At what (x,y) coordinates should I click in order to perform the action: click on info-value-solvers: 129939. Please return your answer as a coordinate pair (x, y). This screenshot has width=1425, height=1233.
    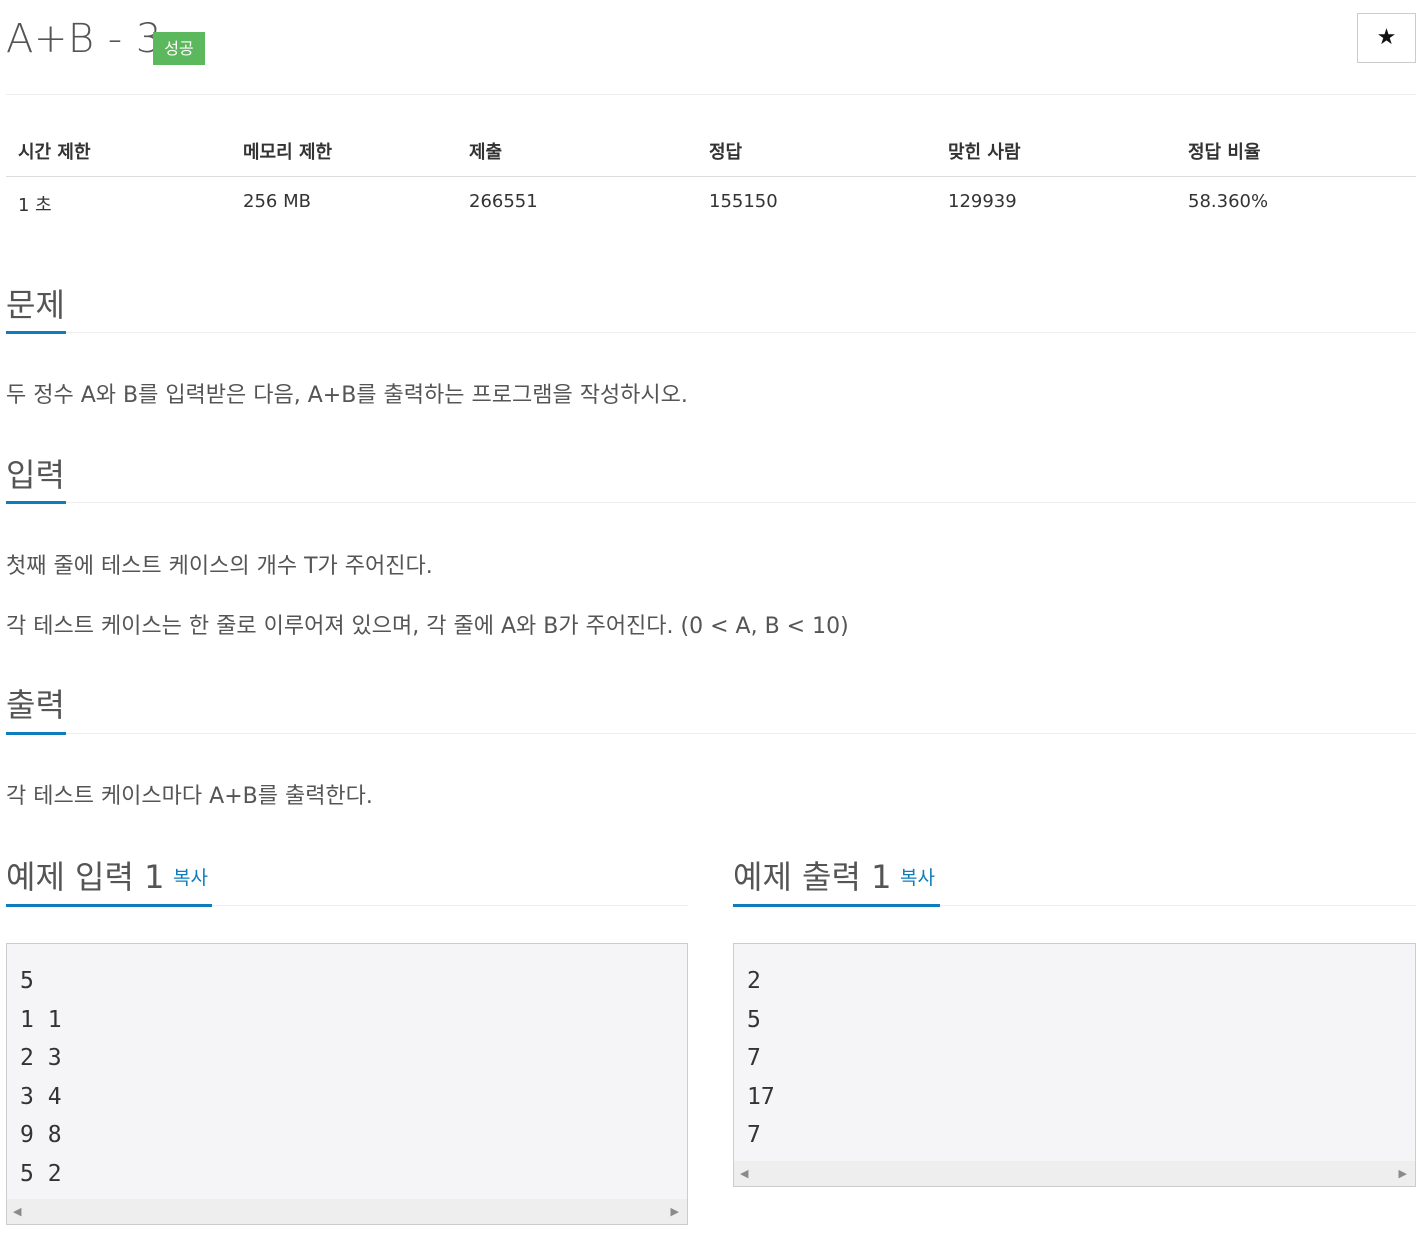
    Looking at the image, I should click on (982, 201).